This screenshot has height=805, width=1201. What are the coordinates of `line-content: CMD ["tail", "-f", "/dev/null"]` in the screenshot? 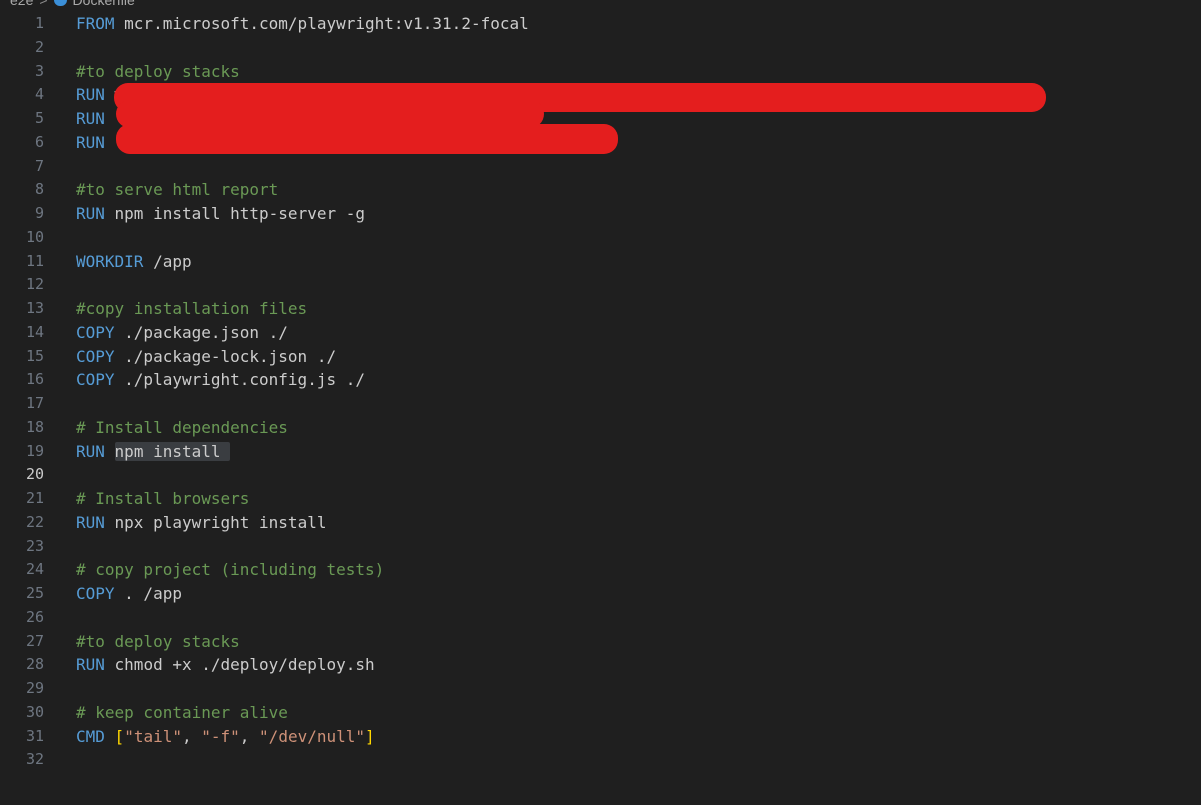 It's located at (225, 737).